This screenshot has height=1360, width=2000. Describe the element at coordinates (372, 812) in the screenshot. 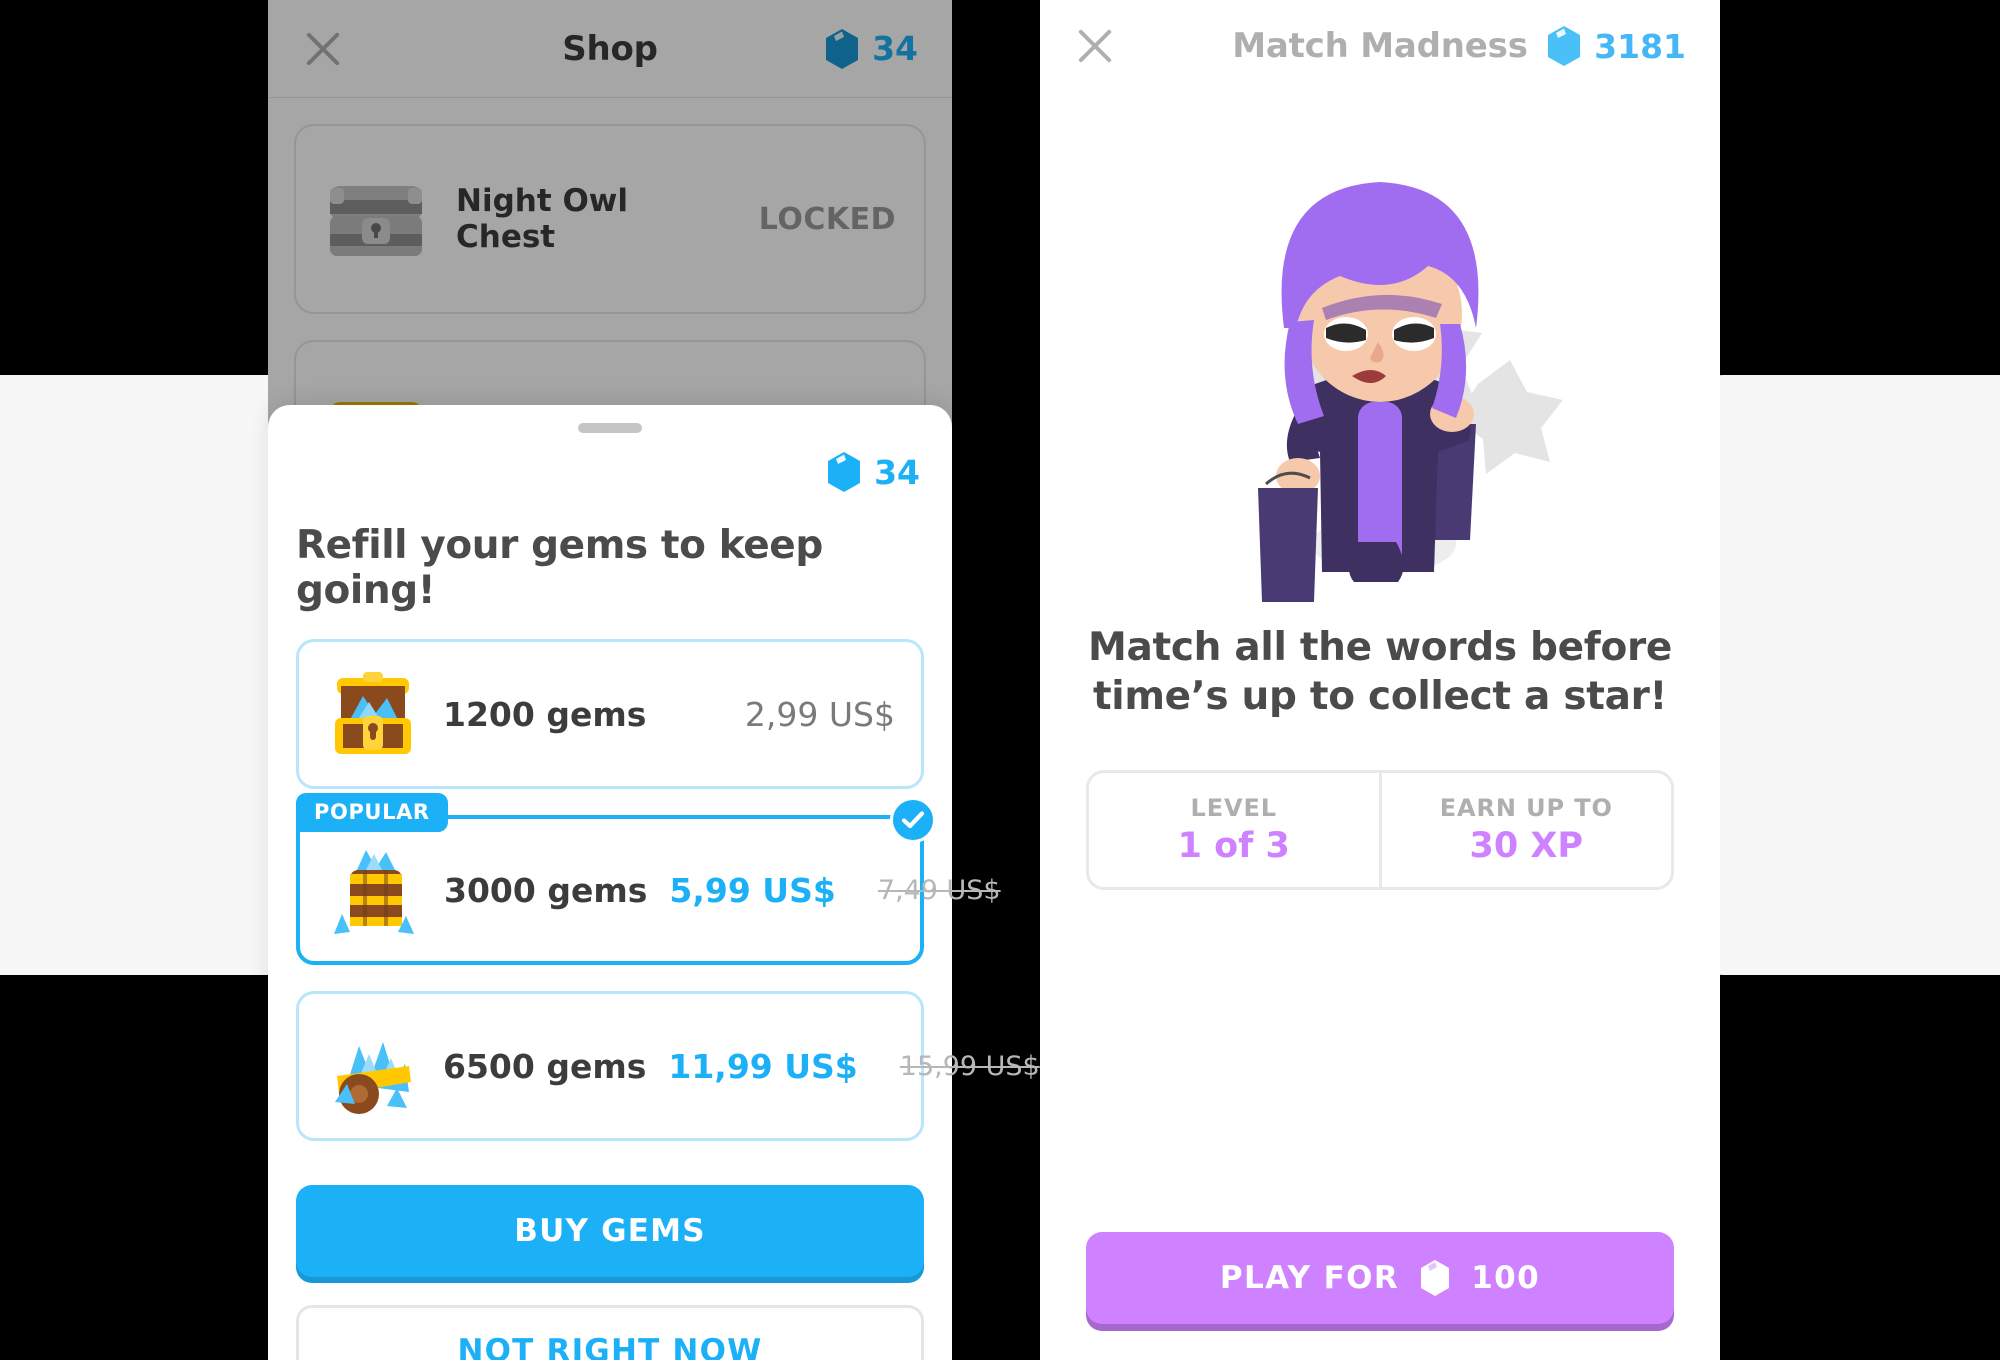

I see `popular-badge: POPULAR` at that location.